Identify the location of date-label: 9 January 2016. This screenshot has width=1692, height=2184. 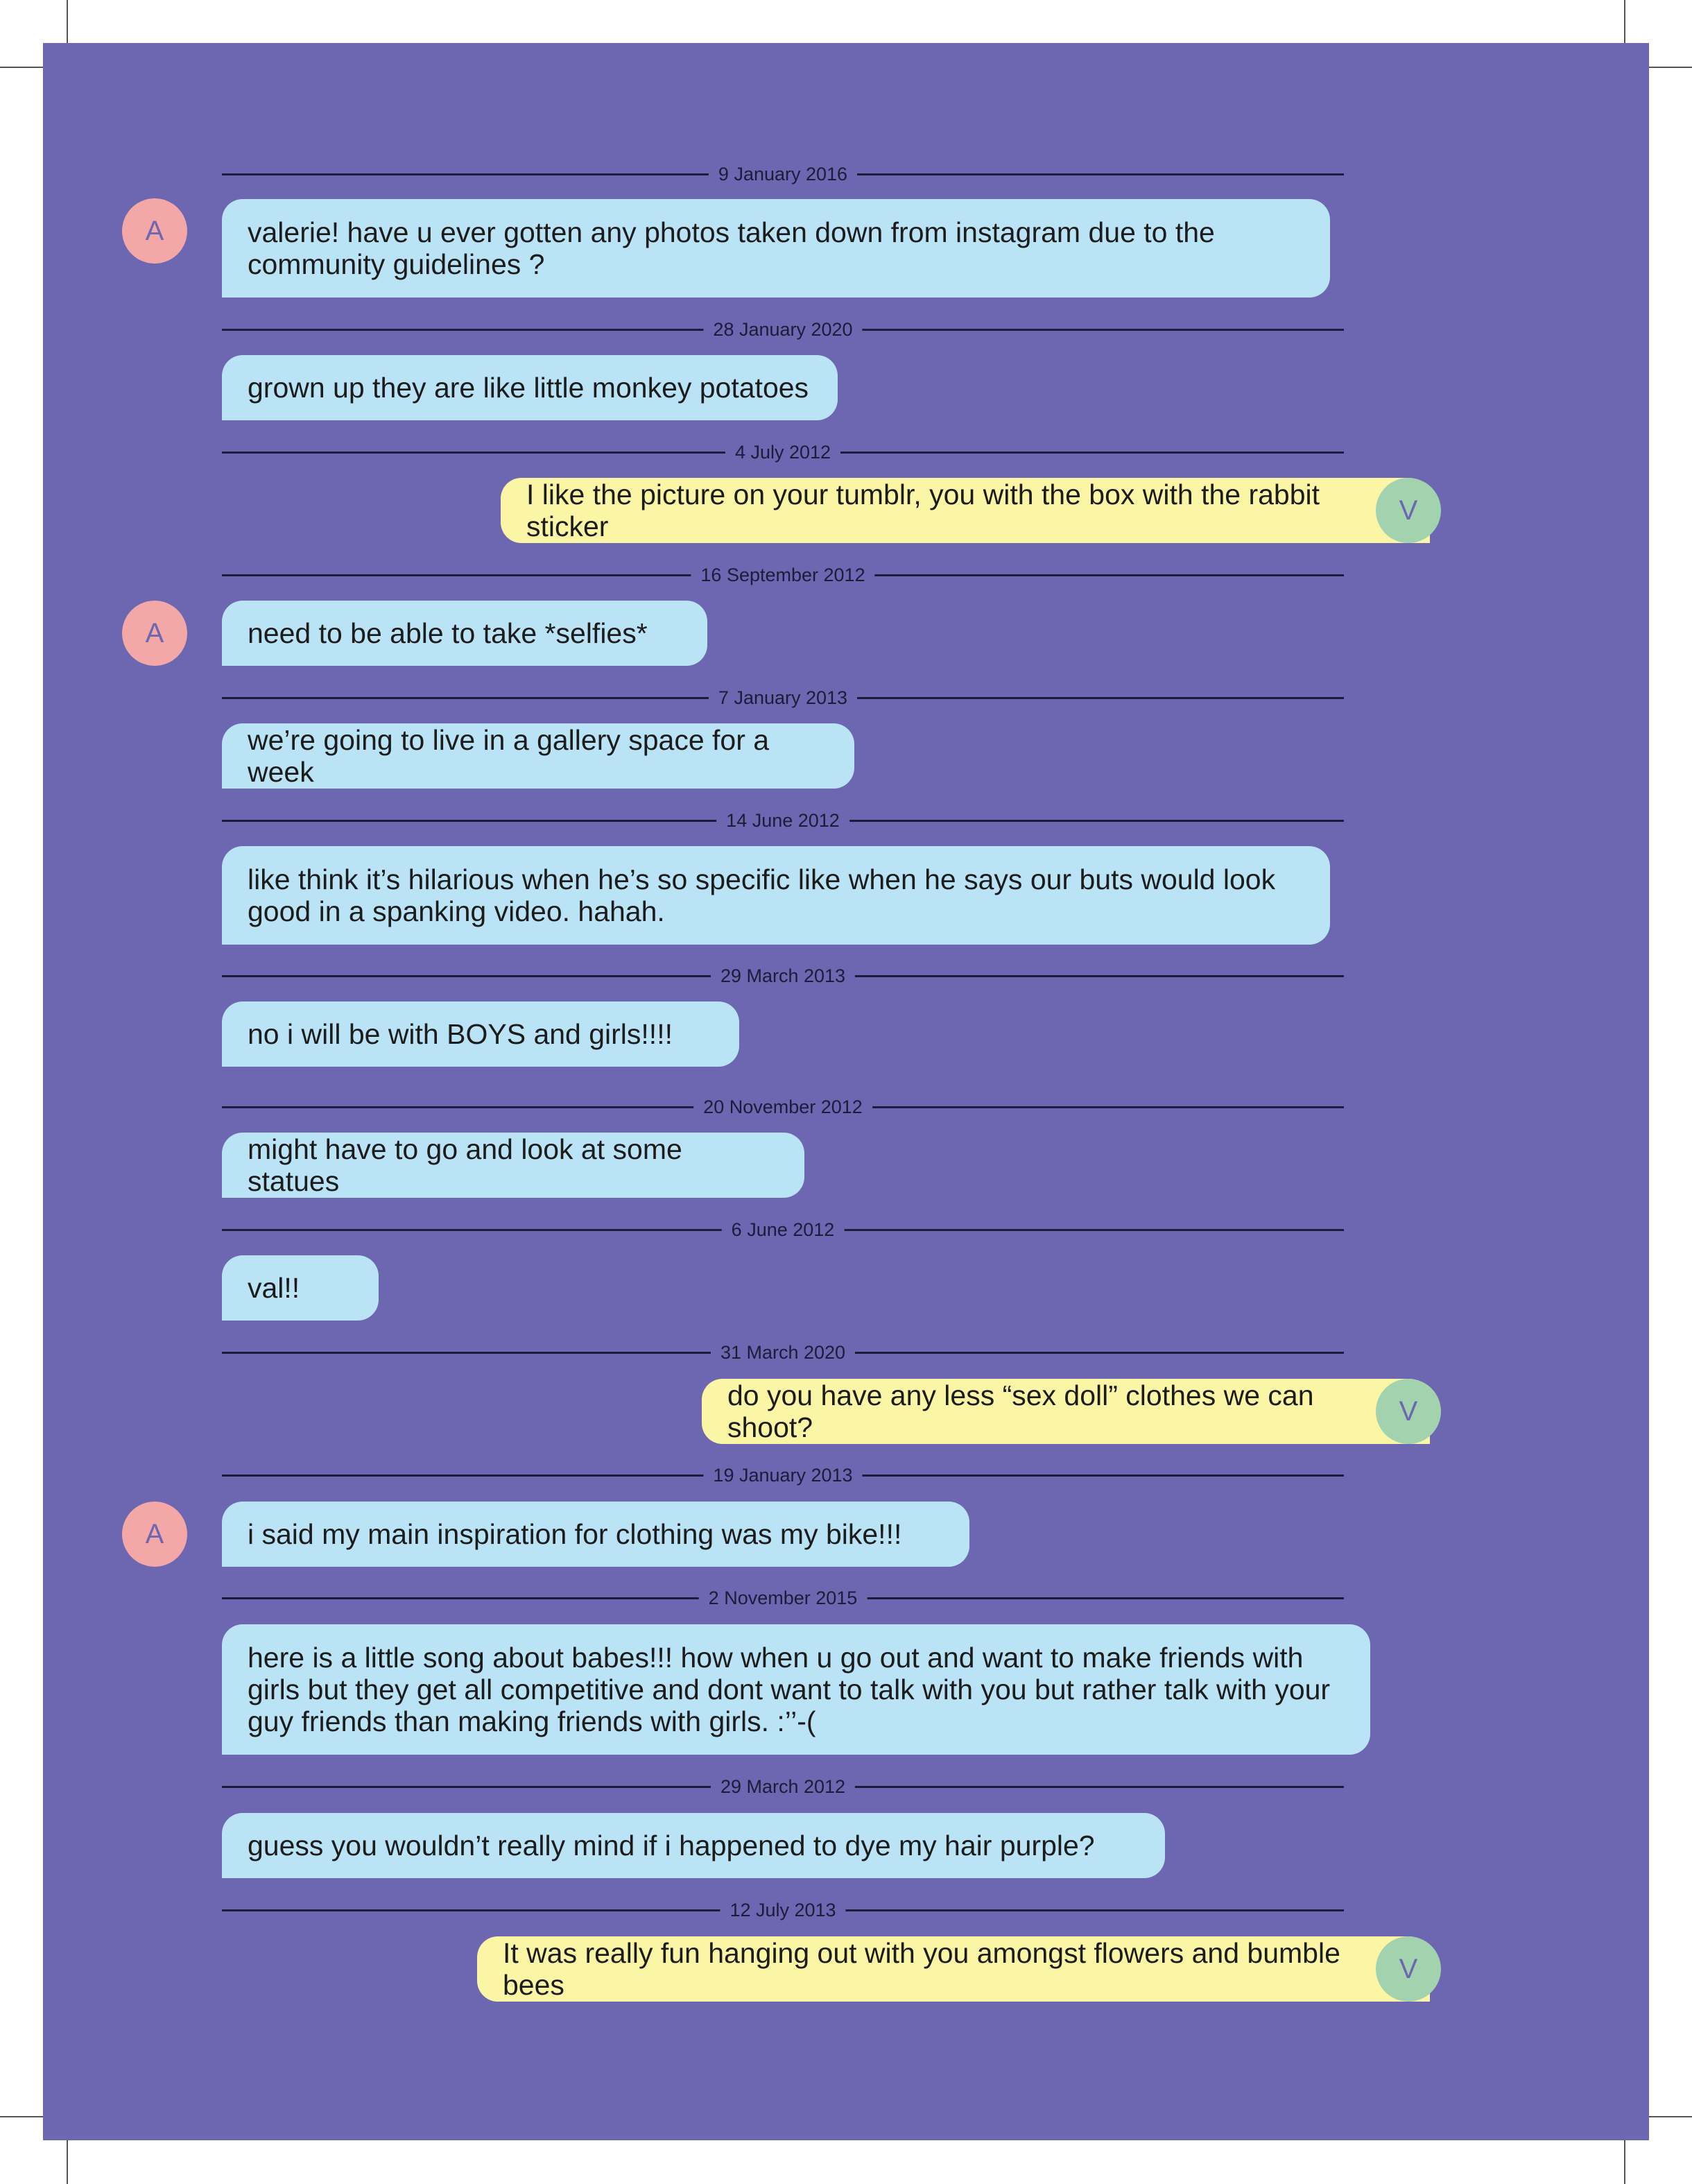
(783, 174).